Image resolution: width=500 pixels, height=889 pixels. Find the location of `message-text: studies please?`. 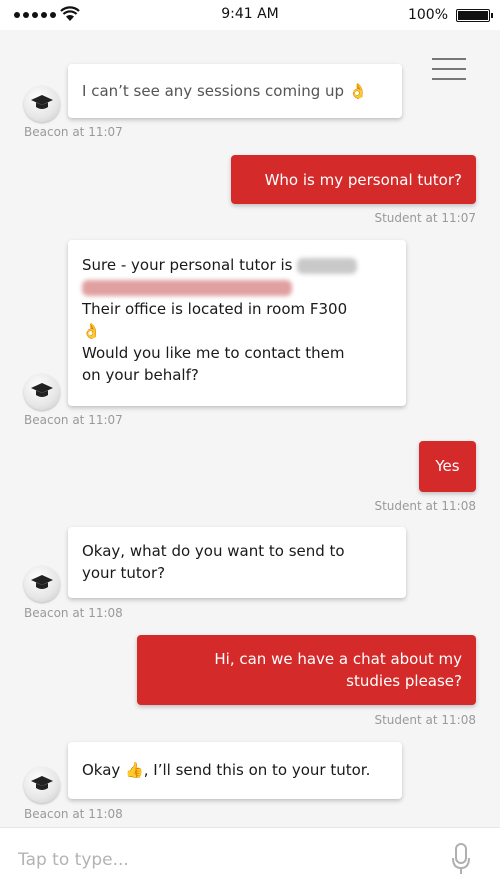

message-text: studies please? is located at coordinates (404, 681).